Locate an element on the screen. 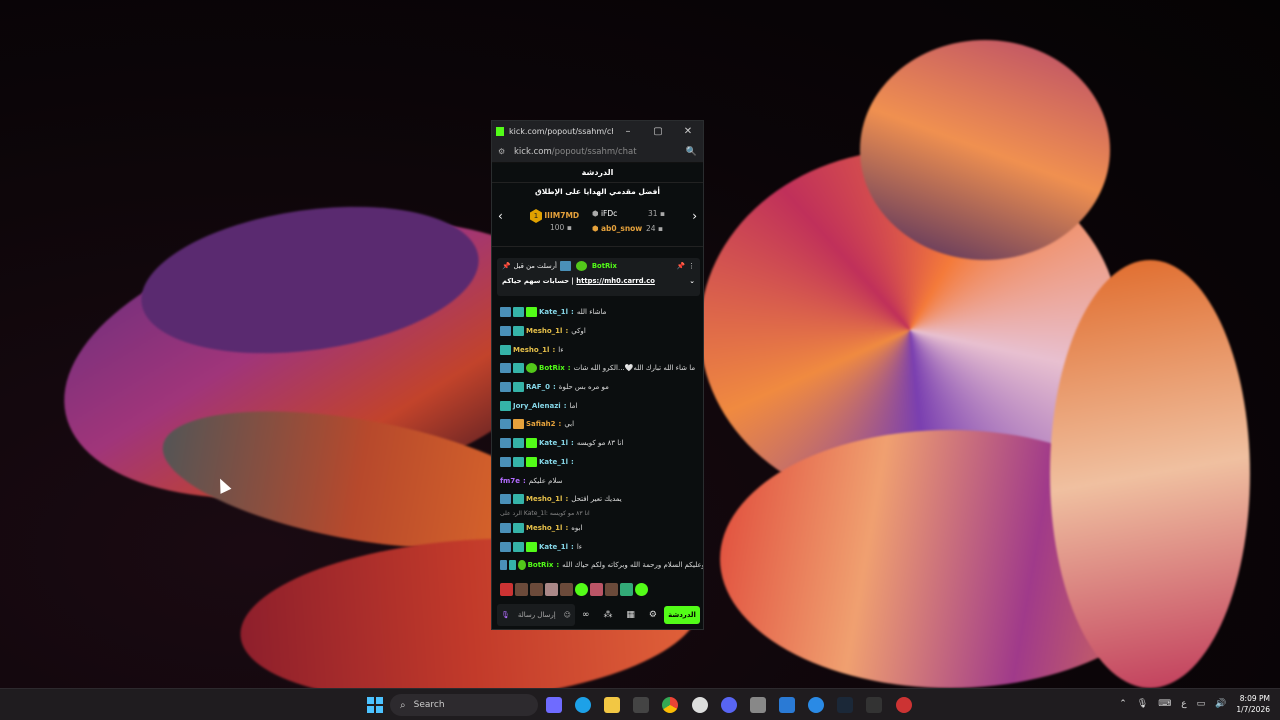  chat-message: RAF_0: مو مره بس حلوة is located at coordinates (597, 387).